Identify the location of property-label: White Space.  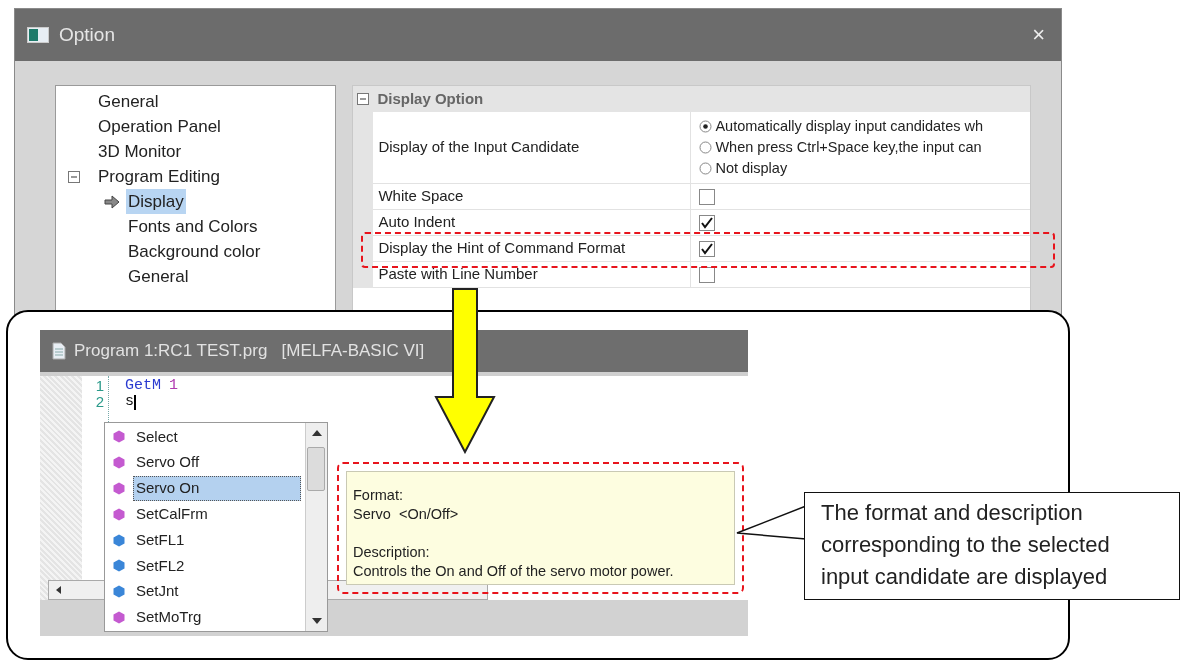
(421, 196).